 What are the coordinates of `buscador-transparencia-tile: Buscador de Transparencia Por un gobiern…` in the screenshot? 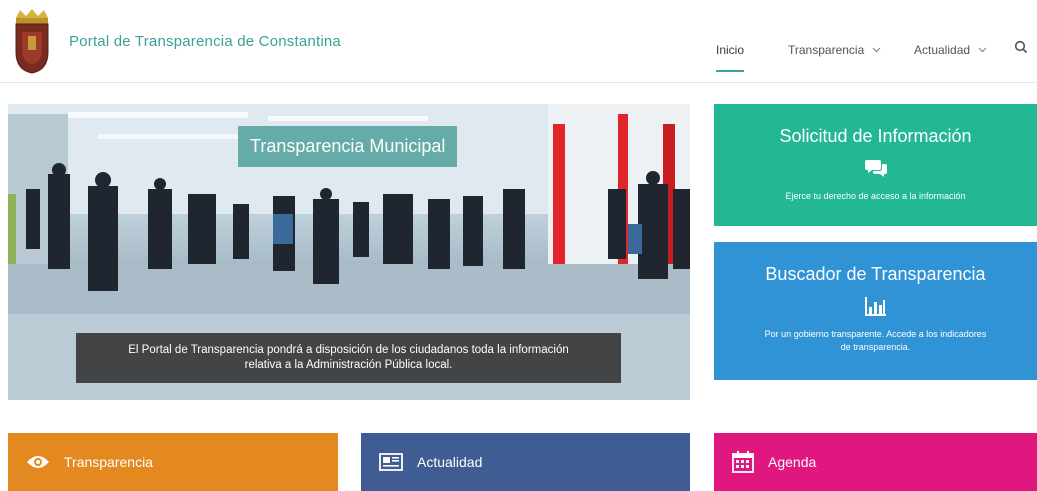 It's located at (875, 311).